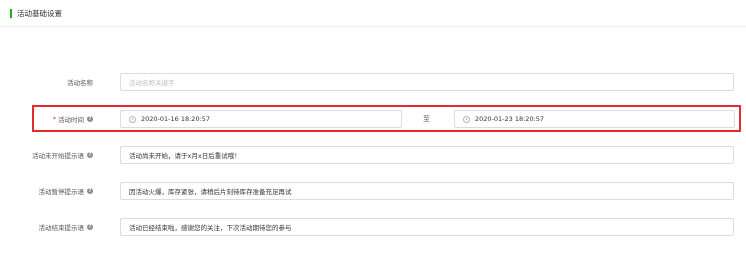 This screenshot has width=746, height=256. Describe the element at coordinates (510, 119) in the screenshot. I see `end-time-value: 2020-01-23 18:20:57` at that location.